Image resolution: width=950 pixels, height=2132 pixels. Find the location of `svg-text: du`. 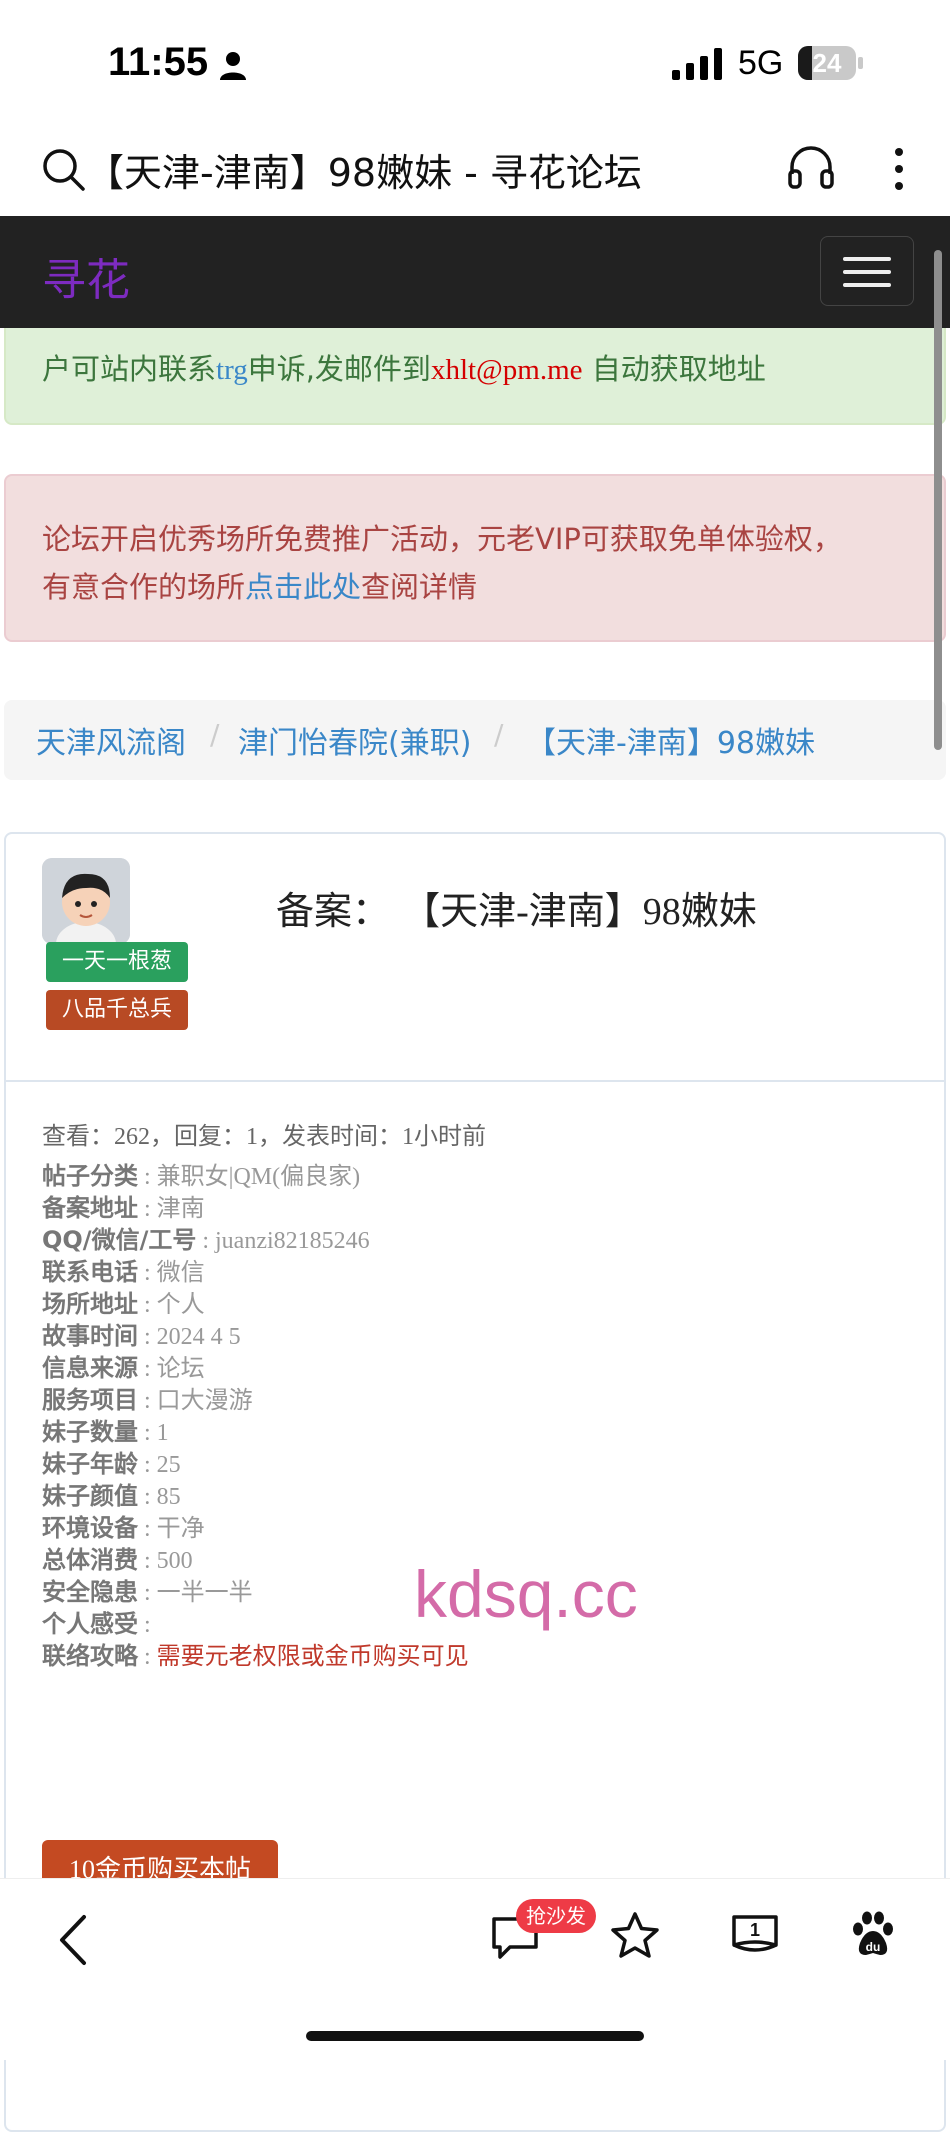

svg-text: du is located at coordinates (873, 1947).